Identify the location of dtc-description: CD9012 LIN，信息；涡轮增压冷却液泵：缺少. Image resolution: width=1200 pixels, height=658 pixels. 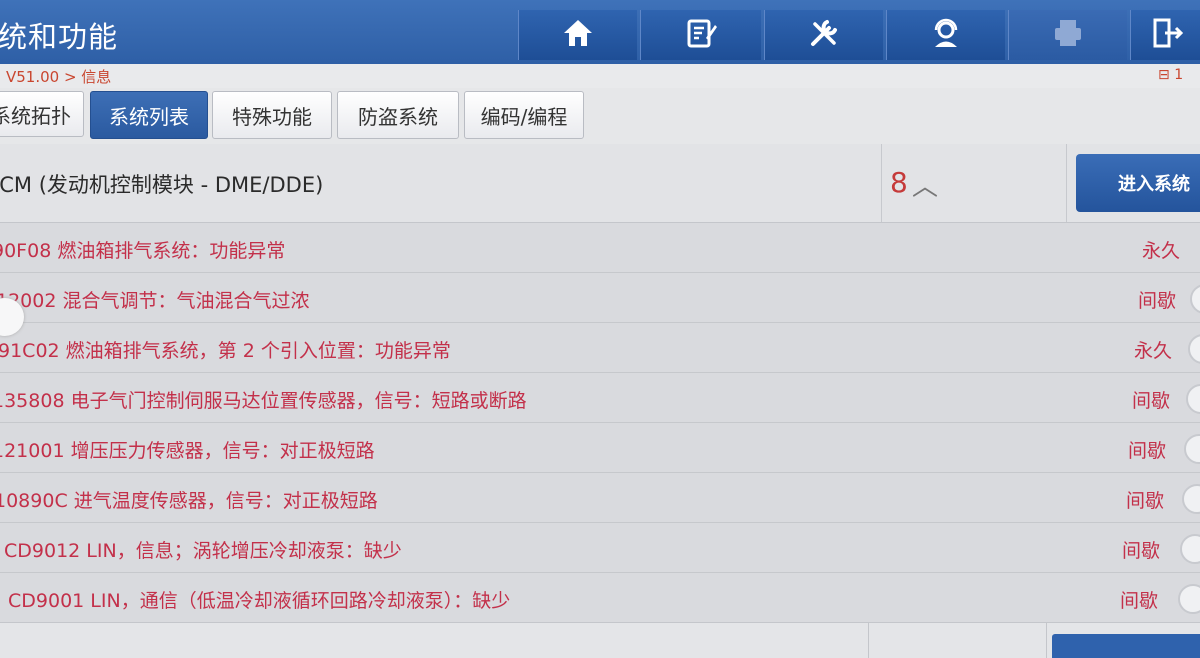
(203, 551).